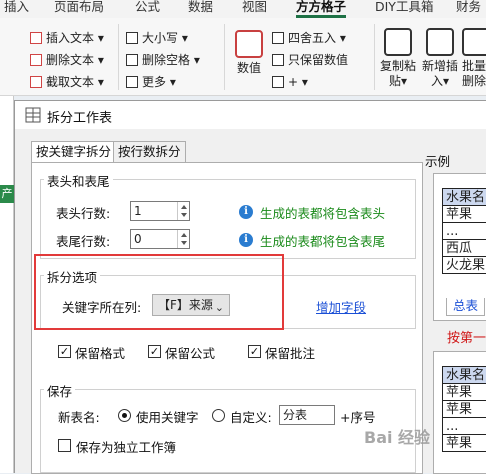  I want to click on example-table-source: 水果名 苹果 ... 西瓜 火龙果, so click(464, 231).